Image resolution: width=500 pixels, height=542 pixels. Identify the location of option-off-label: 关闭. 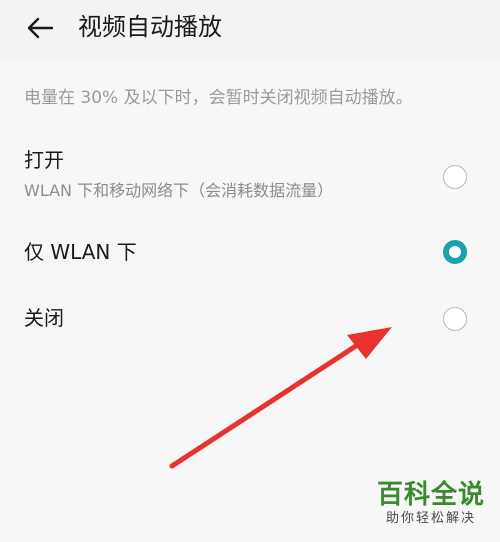
(44, 318).